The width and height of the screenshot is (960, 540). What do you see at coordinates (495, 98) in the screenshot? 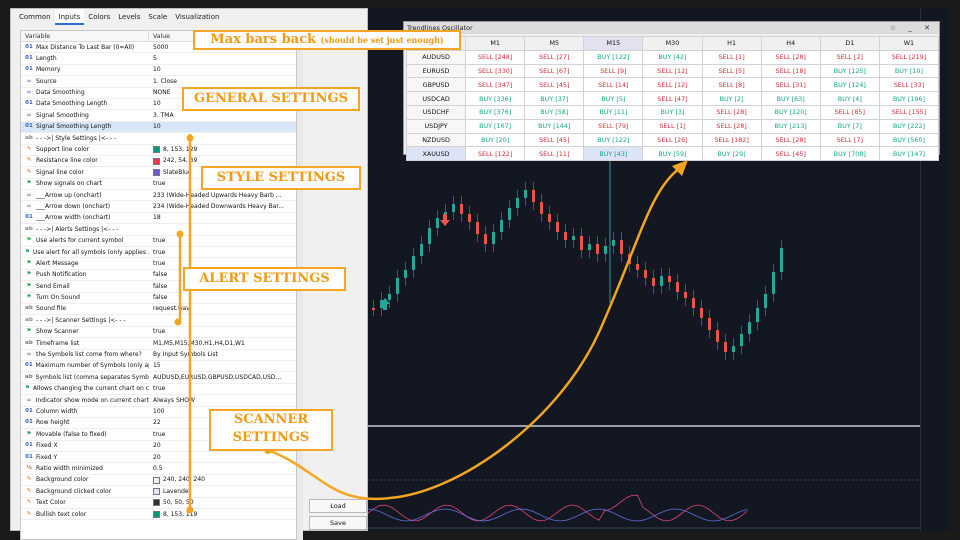
I see `signal-cell: BUY [336]` at bounding box center [495, 98].